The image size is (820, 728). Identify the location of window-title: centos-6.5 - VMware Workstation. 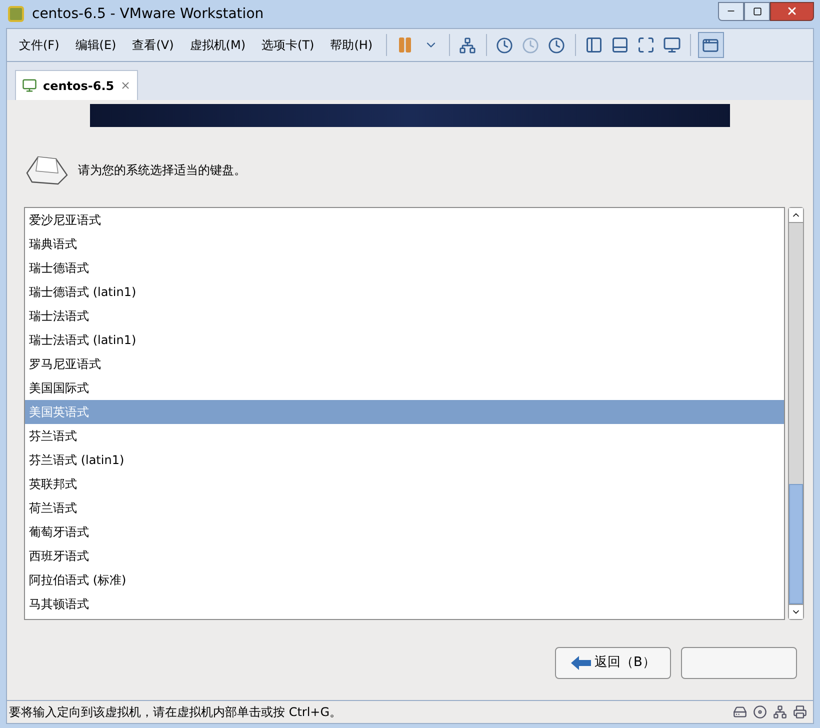
(148, 14).